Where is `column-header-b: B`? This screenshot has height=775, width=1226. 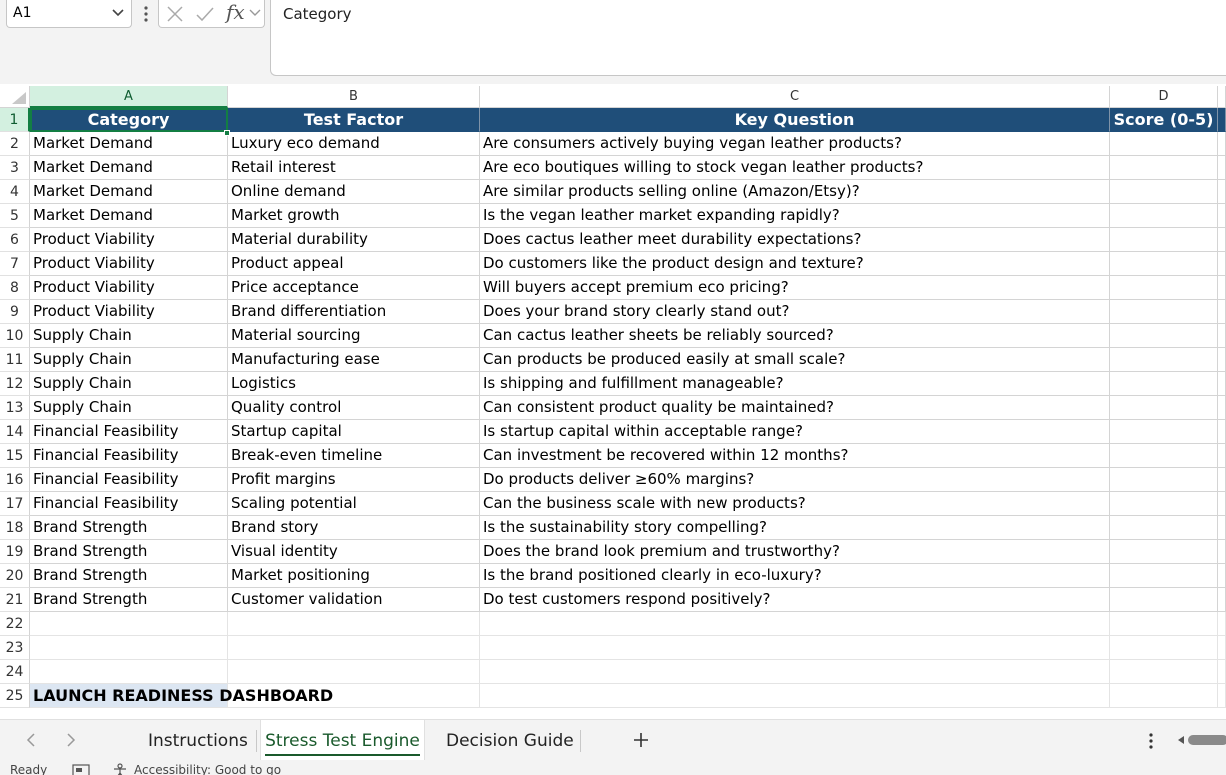 column-header-b: B is located at coordinates (354, 97).